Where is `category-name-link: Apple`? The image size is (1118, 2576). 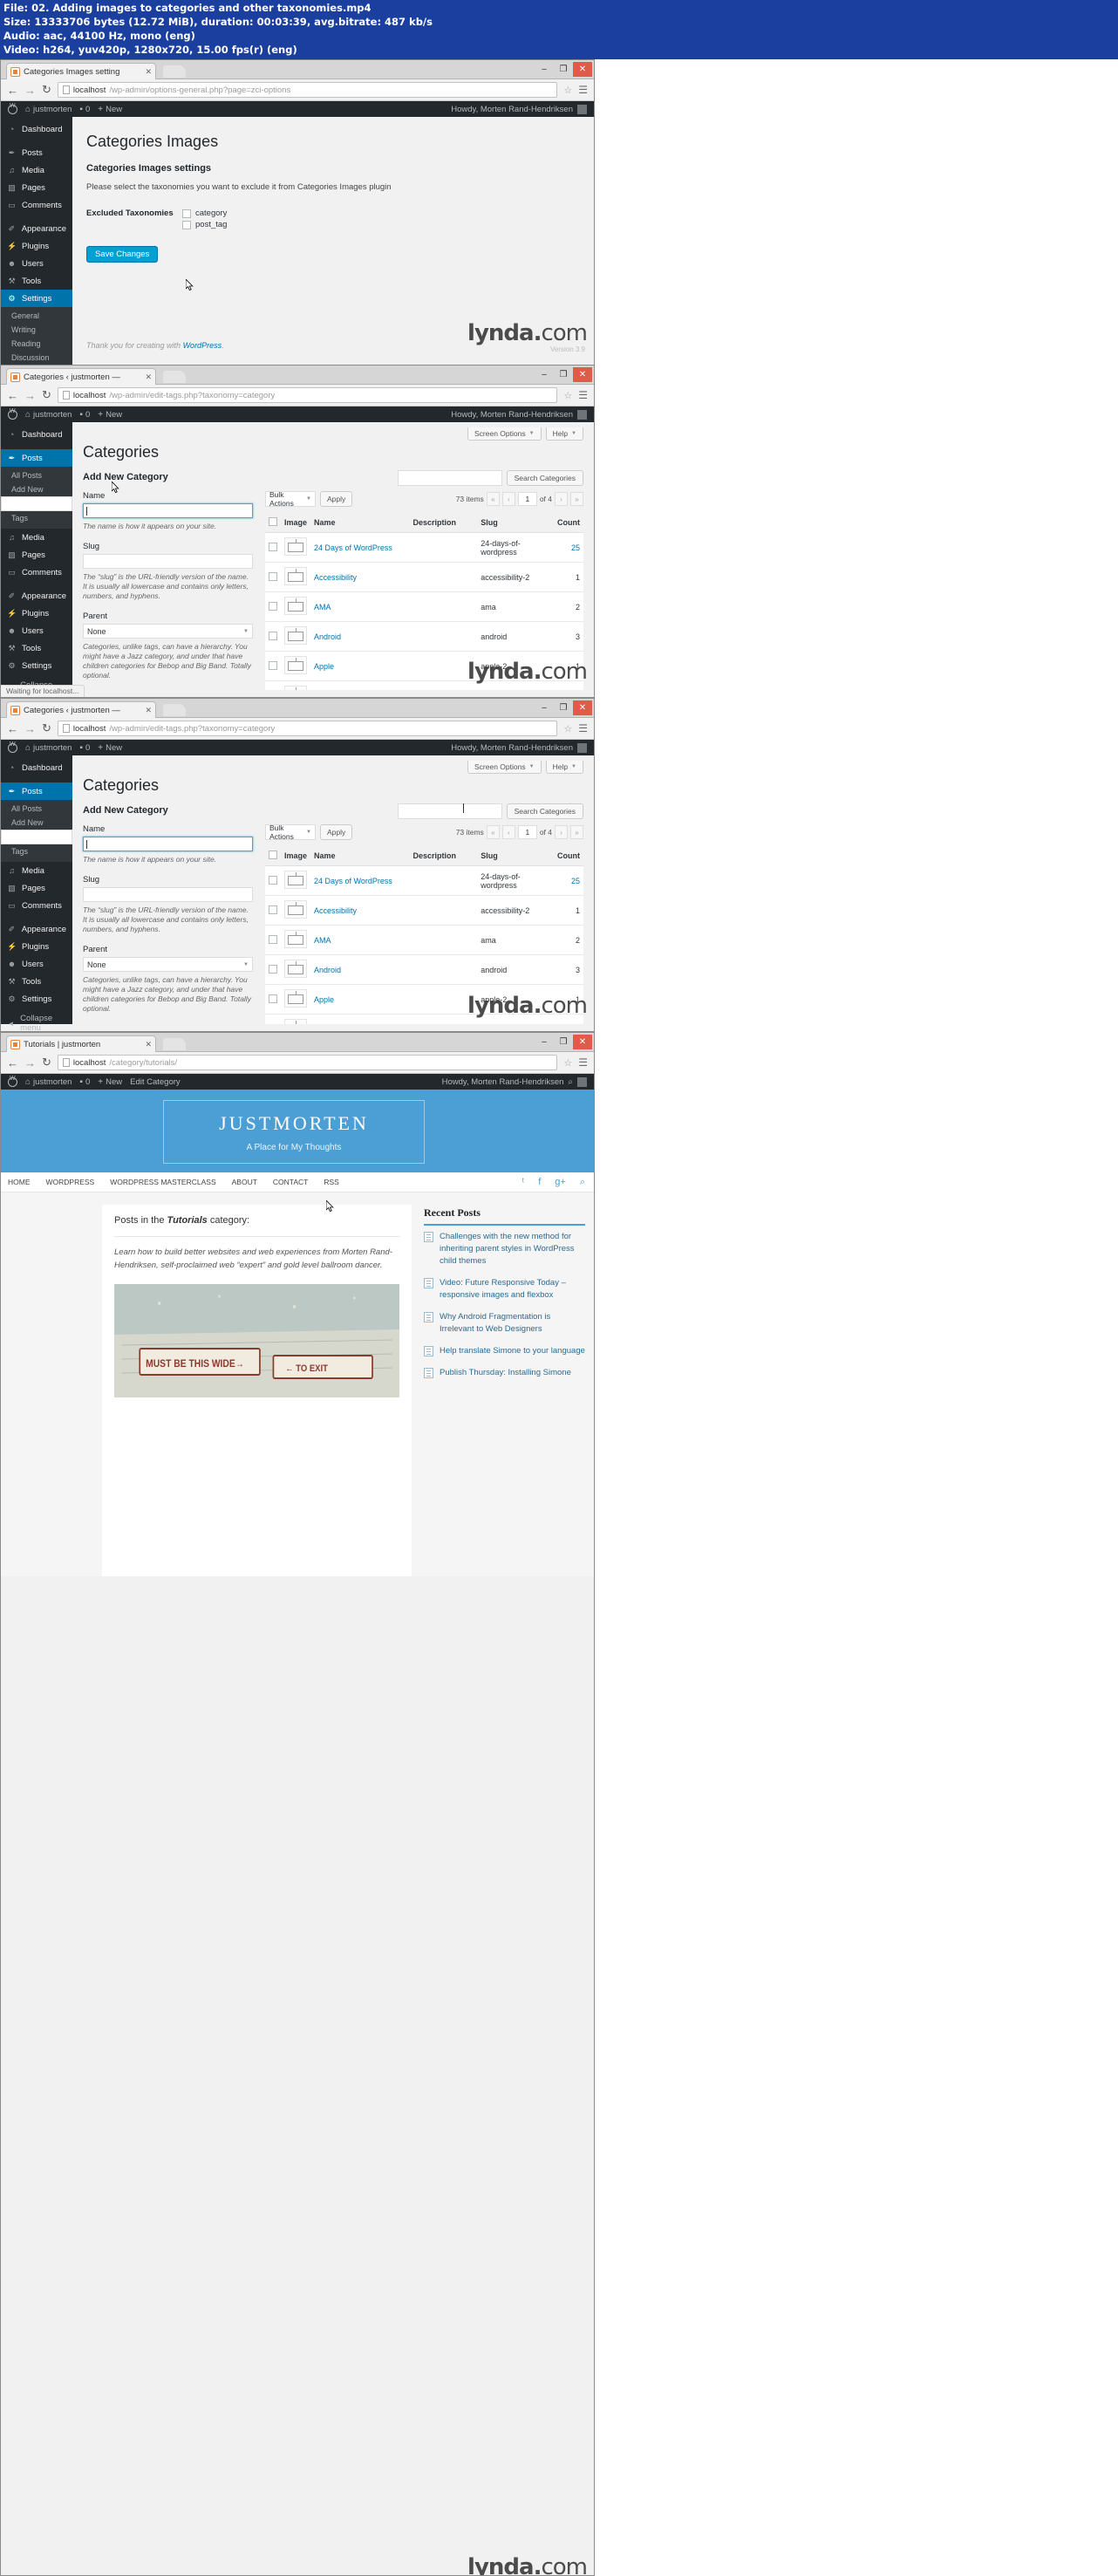 category-name-link: Apple is located at coordinates (324, 999).